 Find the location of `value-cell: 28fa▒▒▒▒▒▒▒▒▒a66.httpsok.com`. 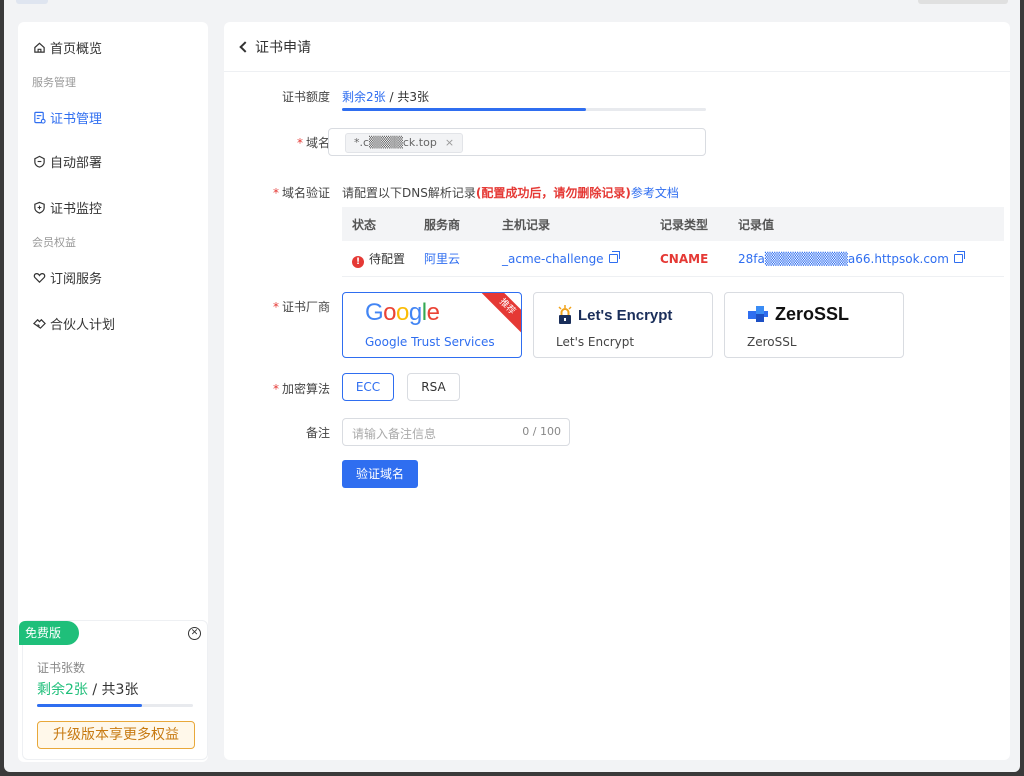

value-cell: 28fa▒▒▒▒▒▒▒▒▒a66.httpsok.com is located at coordinates (871, 258).